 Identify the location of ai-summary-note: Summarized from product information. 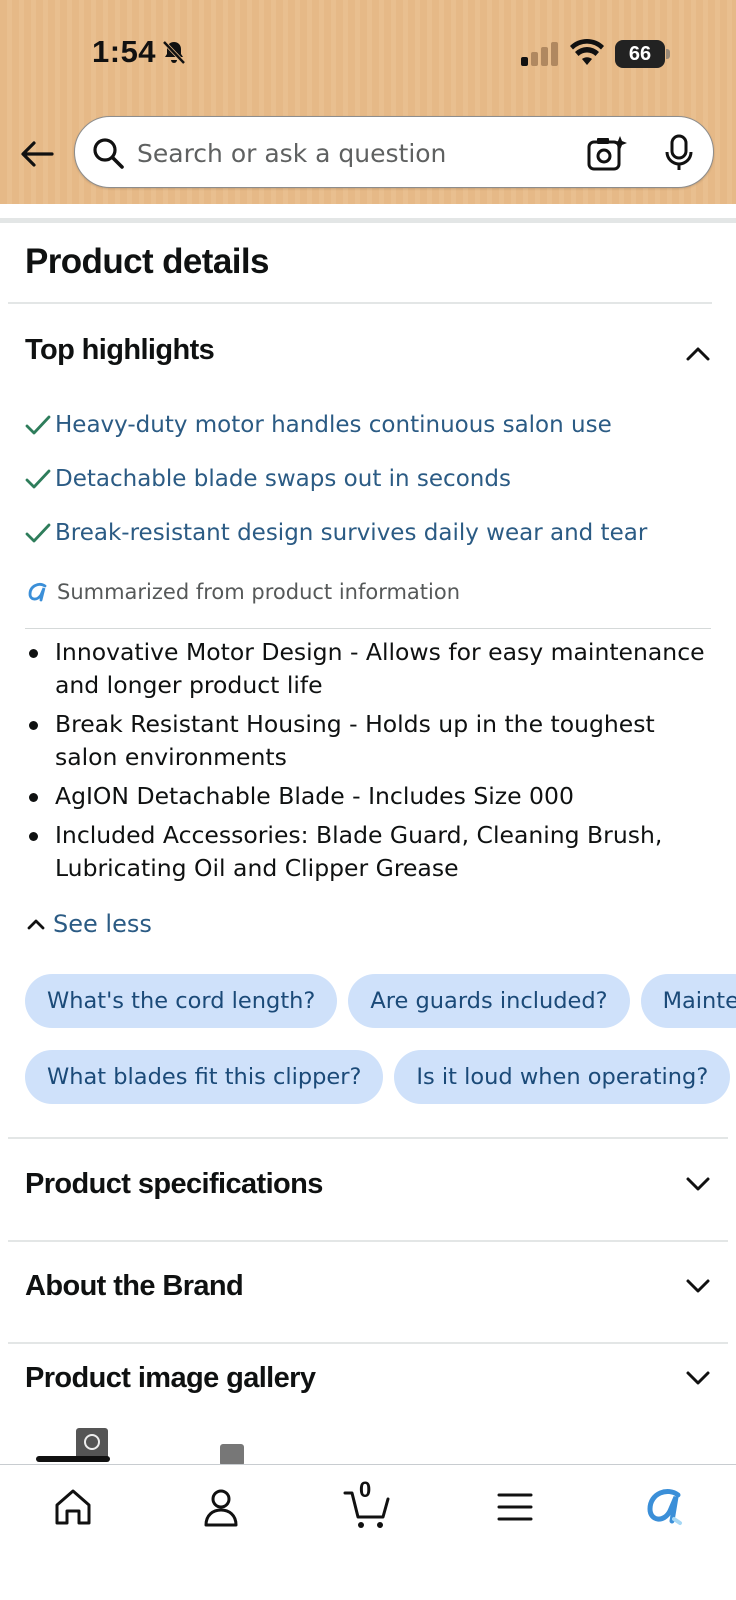
(242, 592).